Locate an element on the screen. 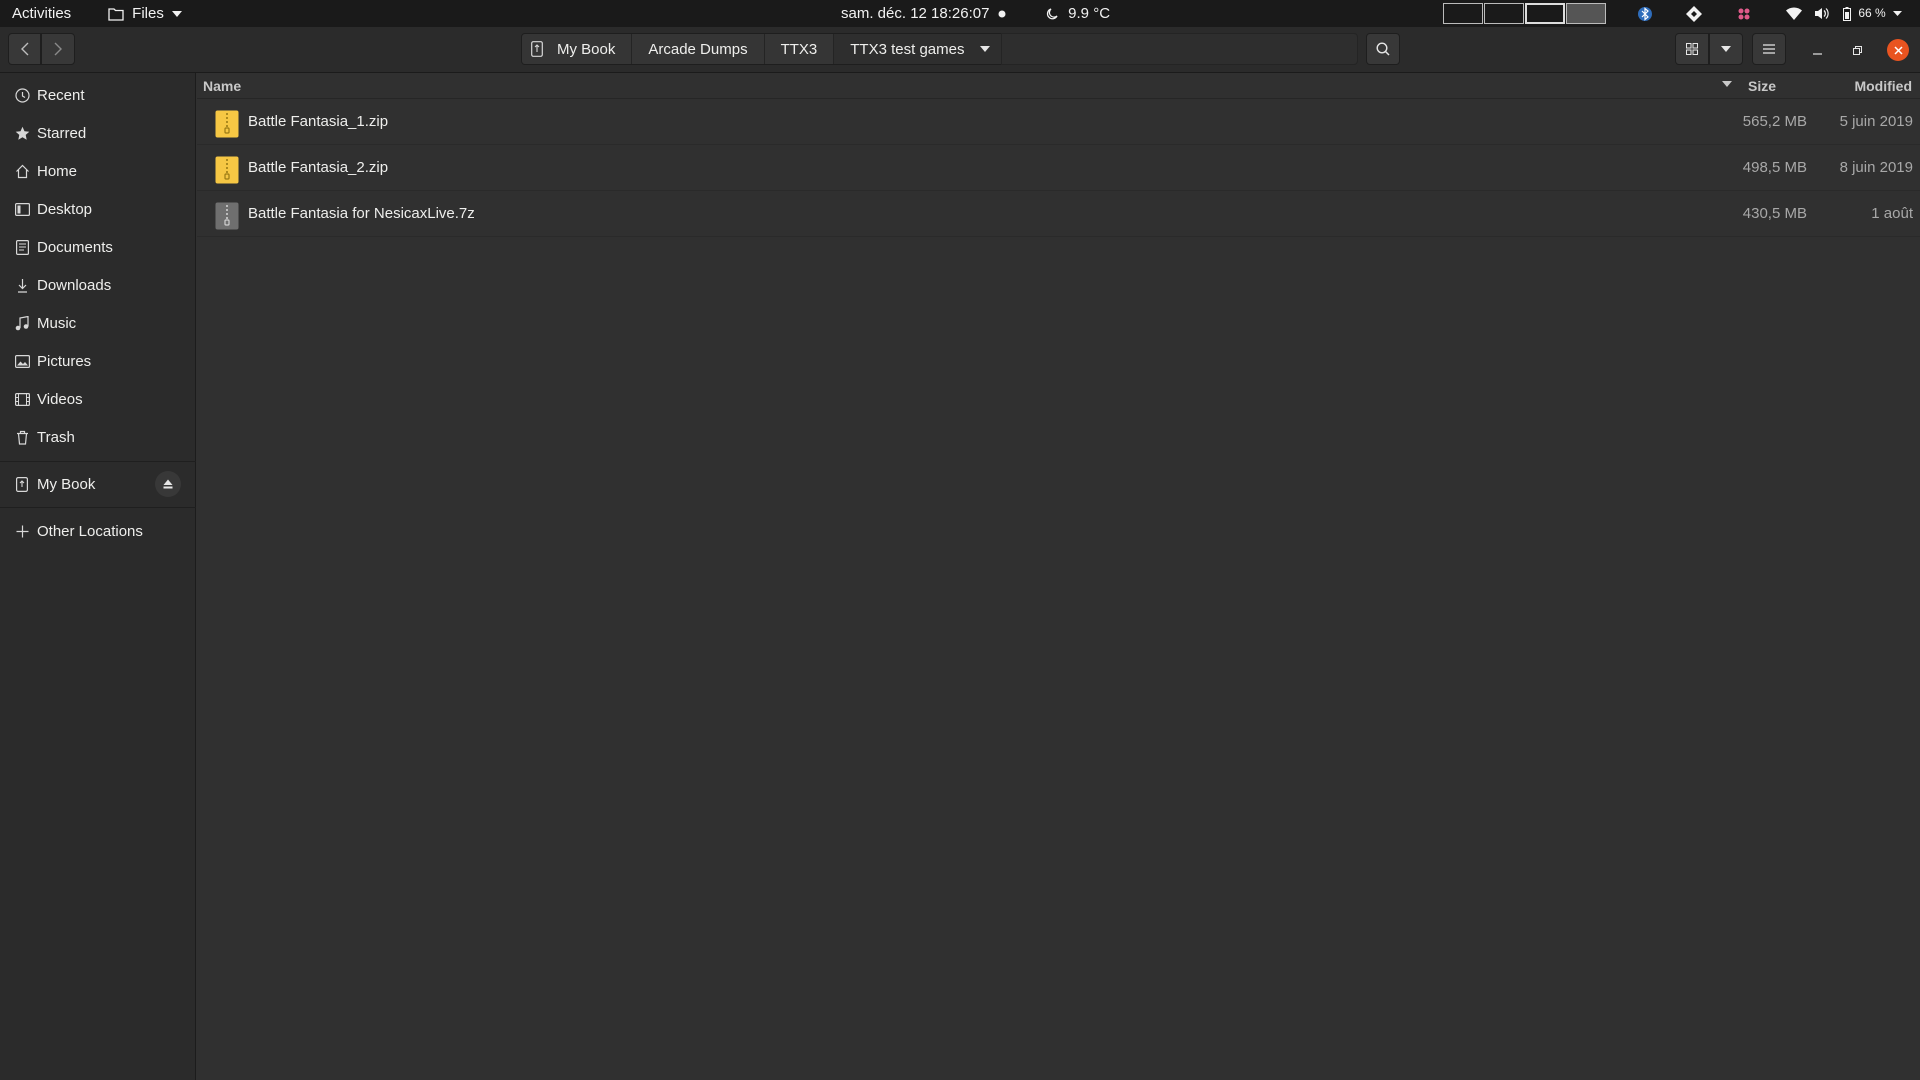  sidebar-item-label: Desktop is located at coordinates (65, 209).